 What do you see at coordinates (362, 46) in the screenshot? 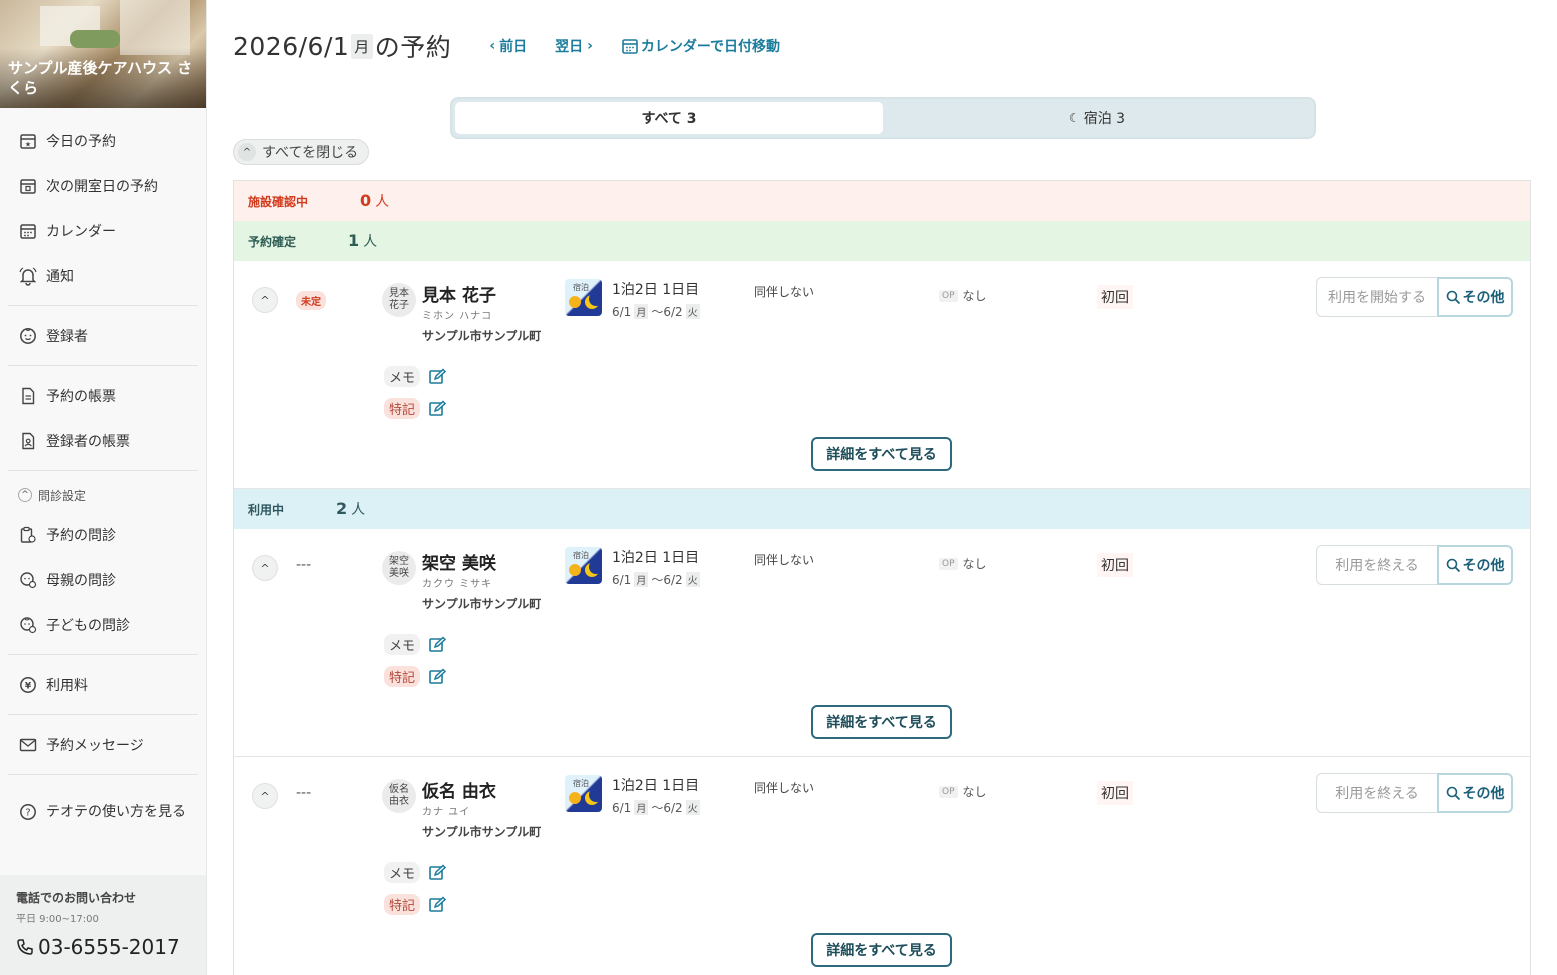
I see `page-title-dow: 月` at bounding box center [362, 46].